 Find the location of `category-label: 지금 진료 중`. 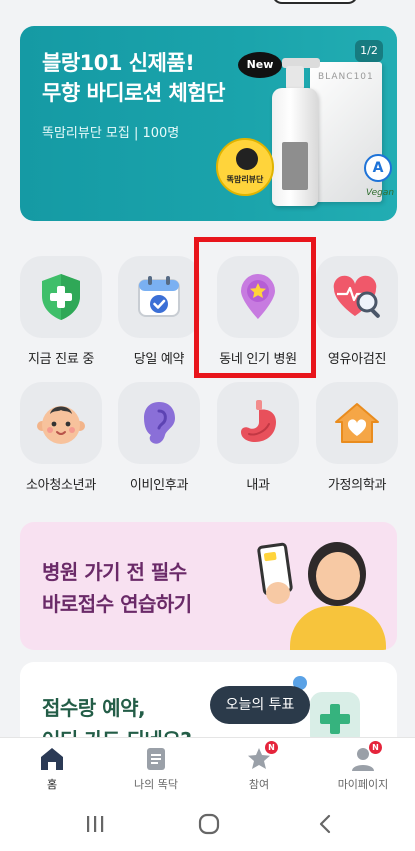

category-label: 지금 진료 중 is located at coordinates (61, 359).